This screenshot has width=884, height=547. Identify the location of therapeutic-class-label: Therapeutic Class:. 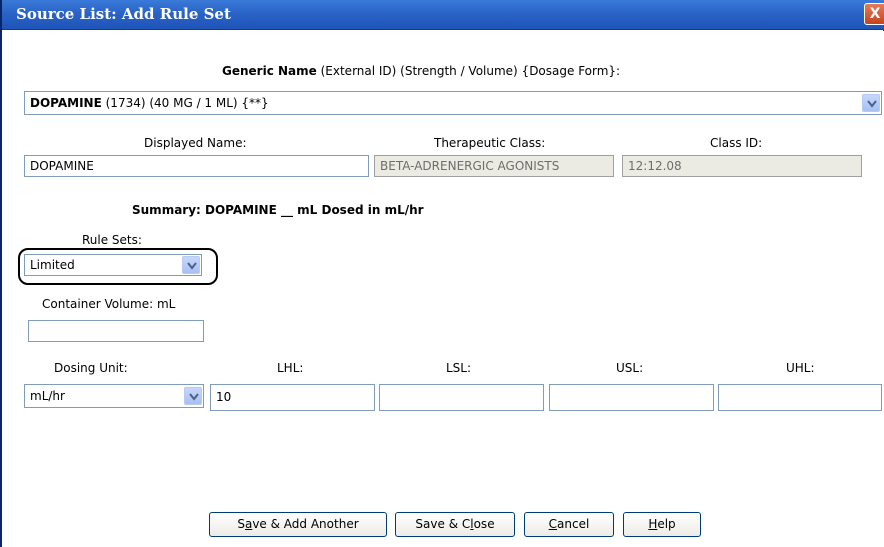
(490, 143).